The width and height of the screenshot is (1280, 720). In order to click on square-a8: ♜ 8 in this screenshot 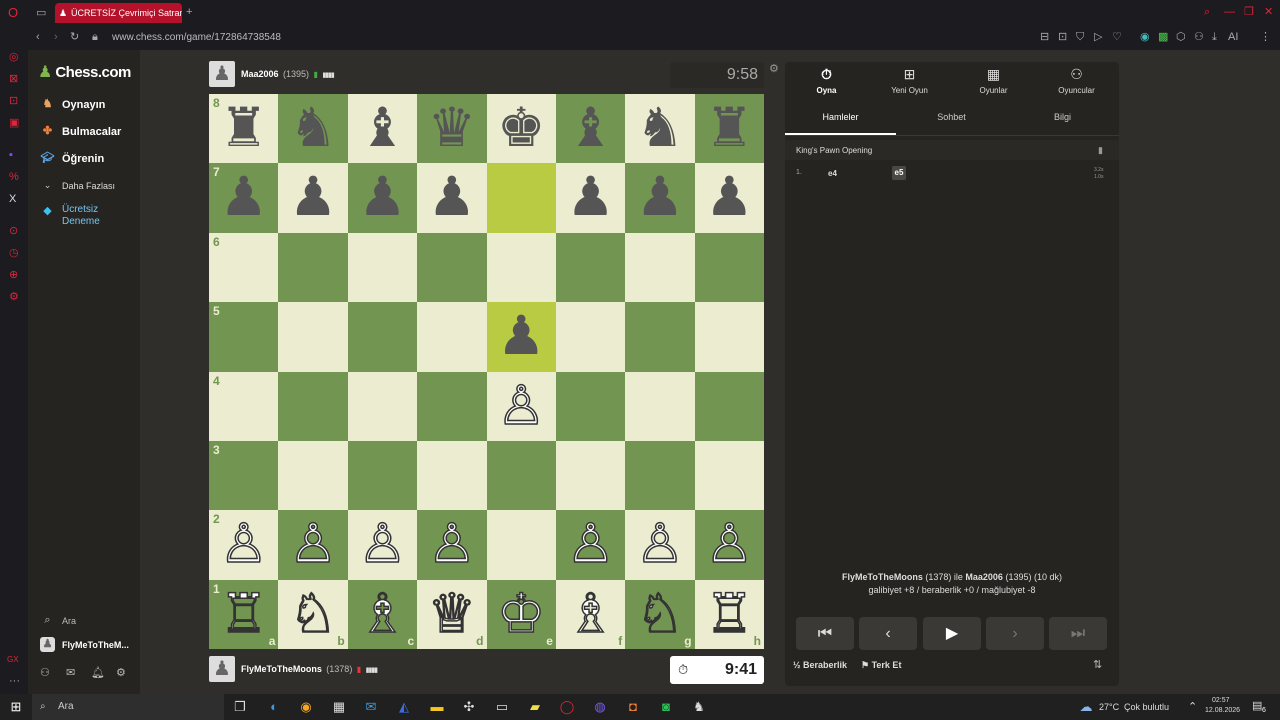, I will do `click(244, 129)`.